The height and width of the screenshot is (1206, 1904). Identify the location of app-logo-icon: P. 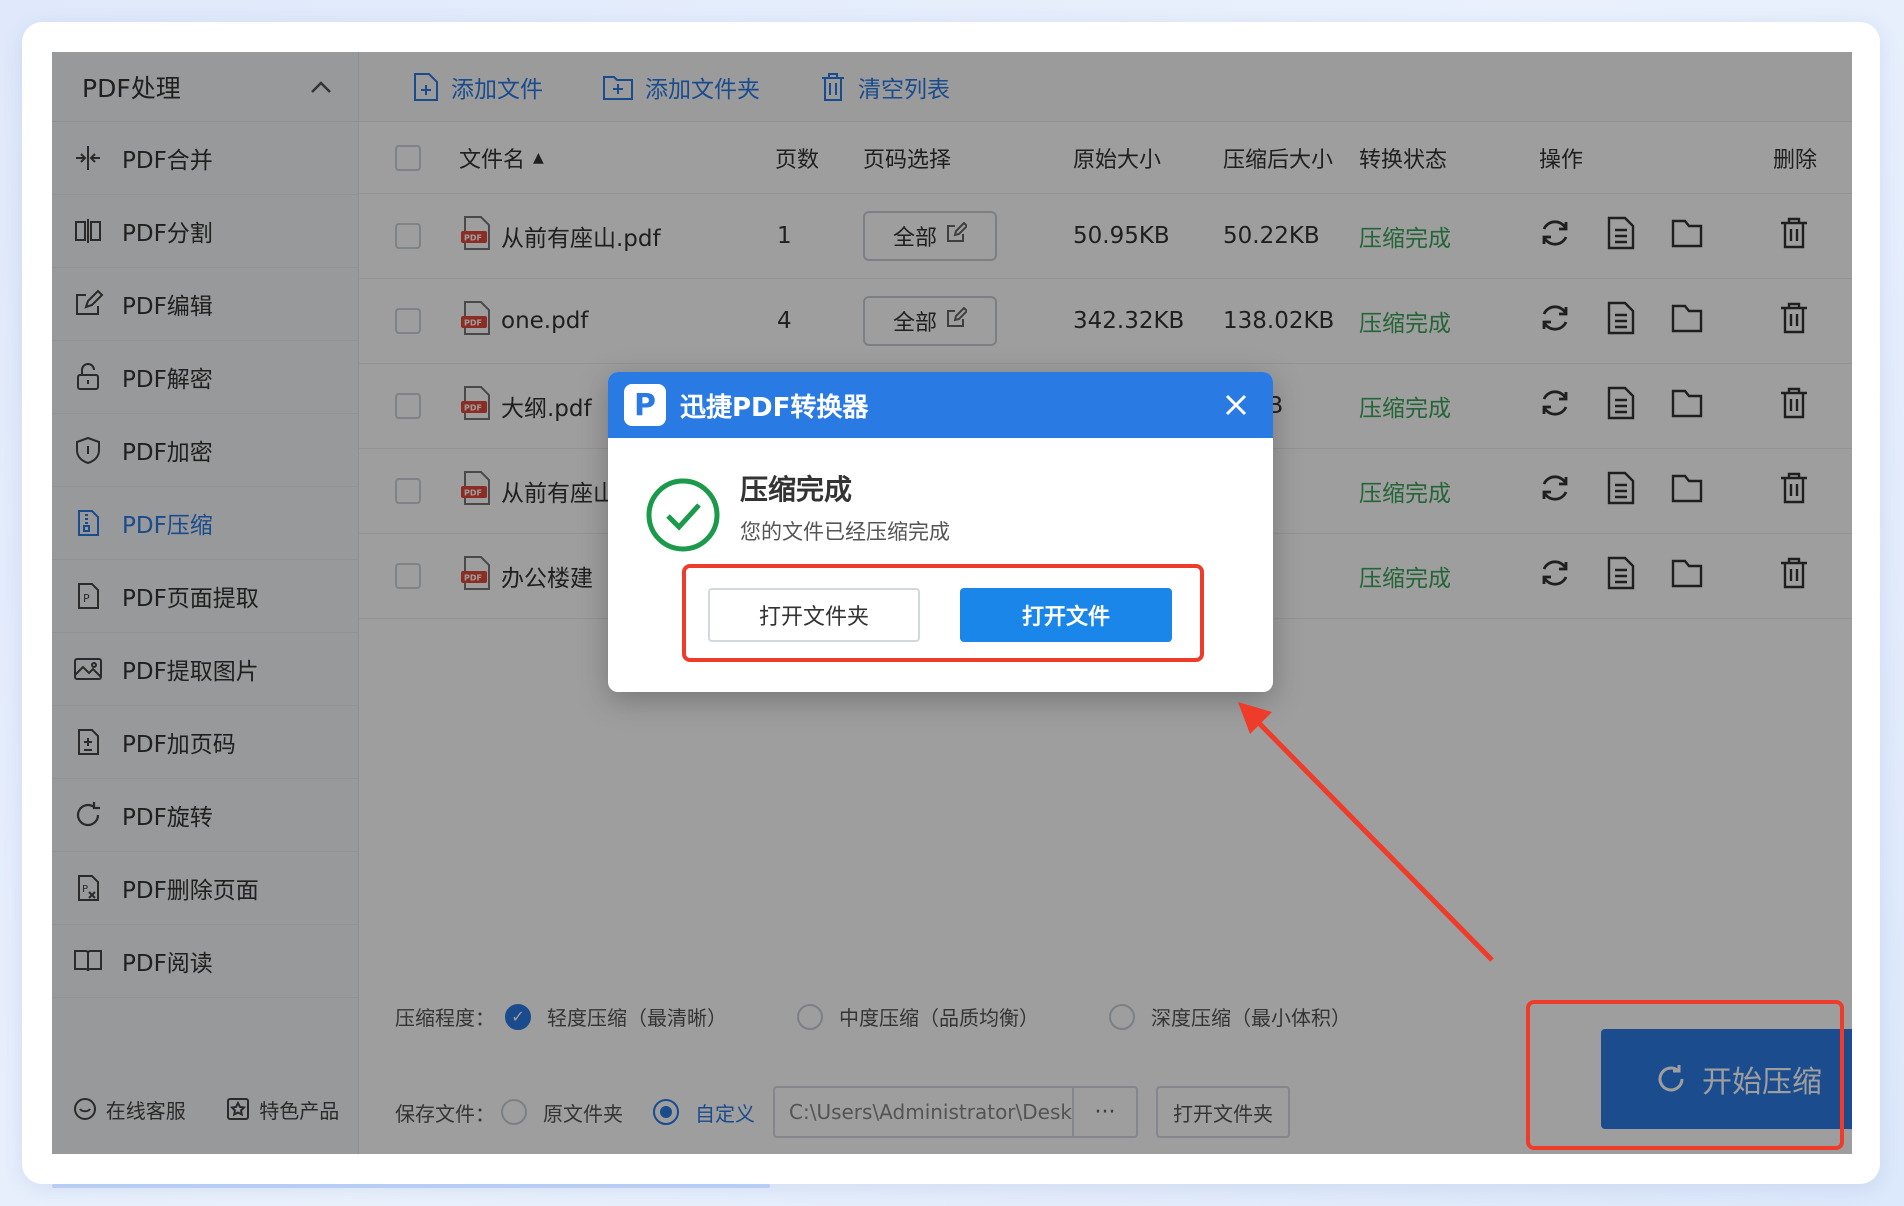
(645, 405).